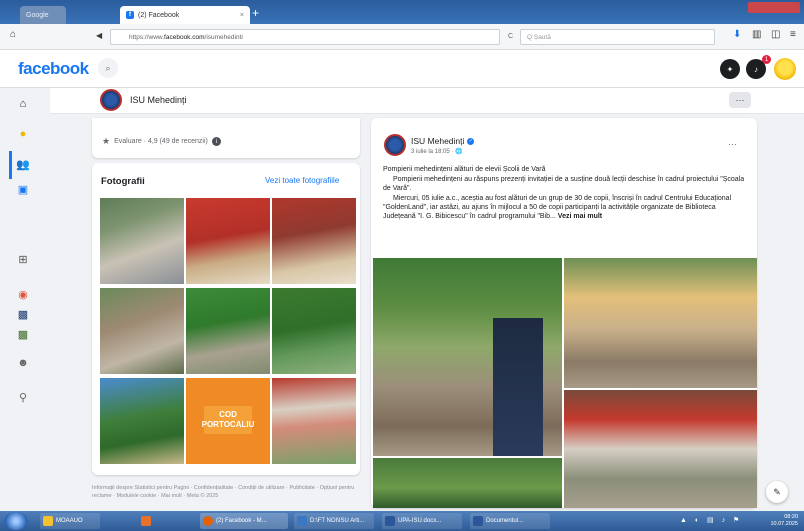  Describe the element at coordinates (395, 145) in the screenshot. I see `post-author-avatar` at that location.